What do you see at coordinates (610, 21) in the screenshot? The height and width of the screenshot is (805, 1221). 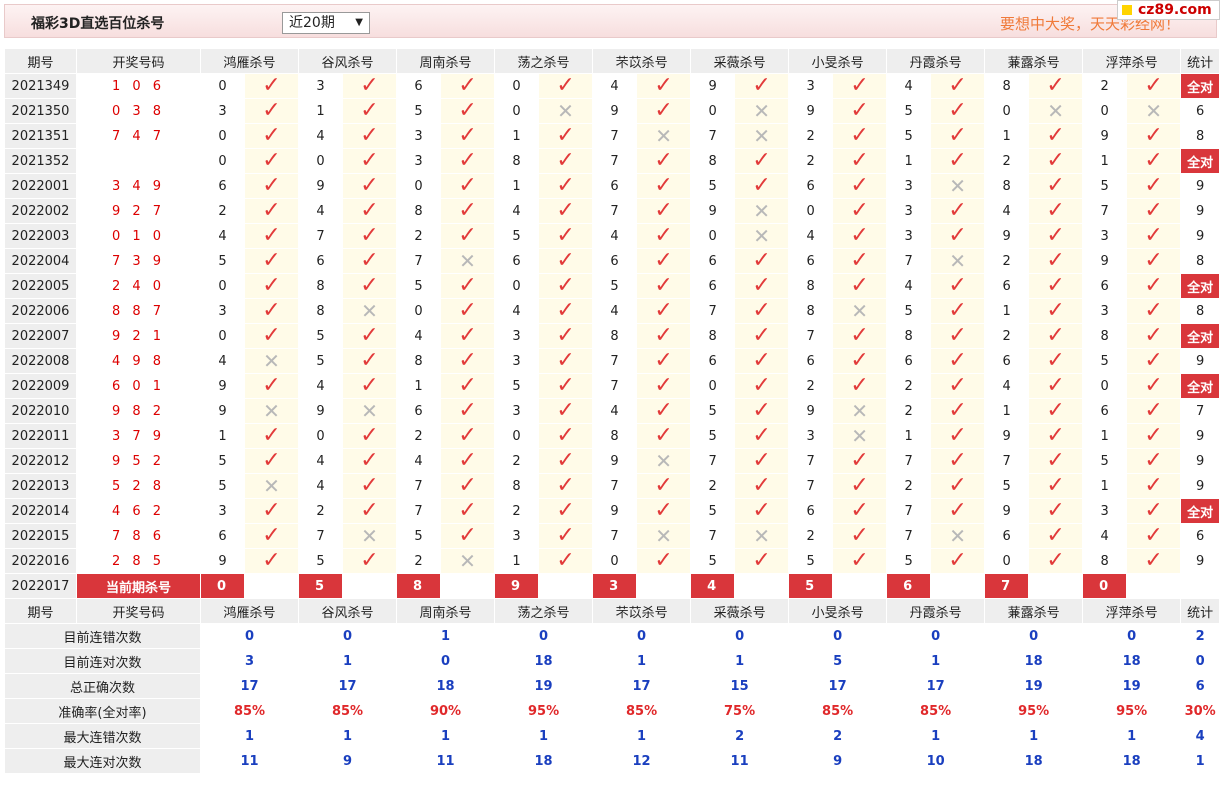 I see `top-bar: 福彩3D直选百位杀号 近20期 ▼ 要想中大奖，天天彩经网！` at bounding box center [610, 21].